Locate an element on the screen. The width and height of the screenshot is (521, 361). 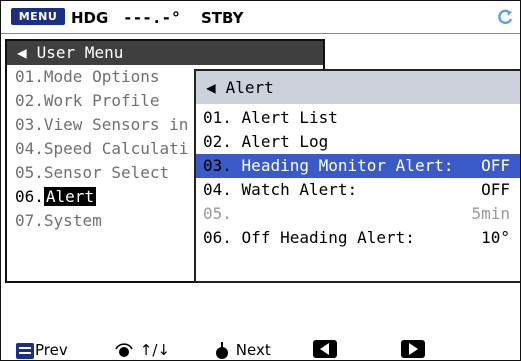
menu-item-number: 02. is located at coordinates (29, 100).